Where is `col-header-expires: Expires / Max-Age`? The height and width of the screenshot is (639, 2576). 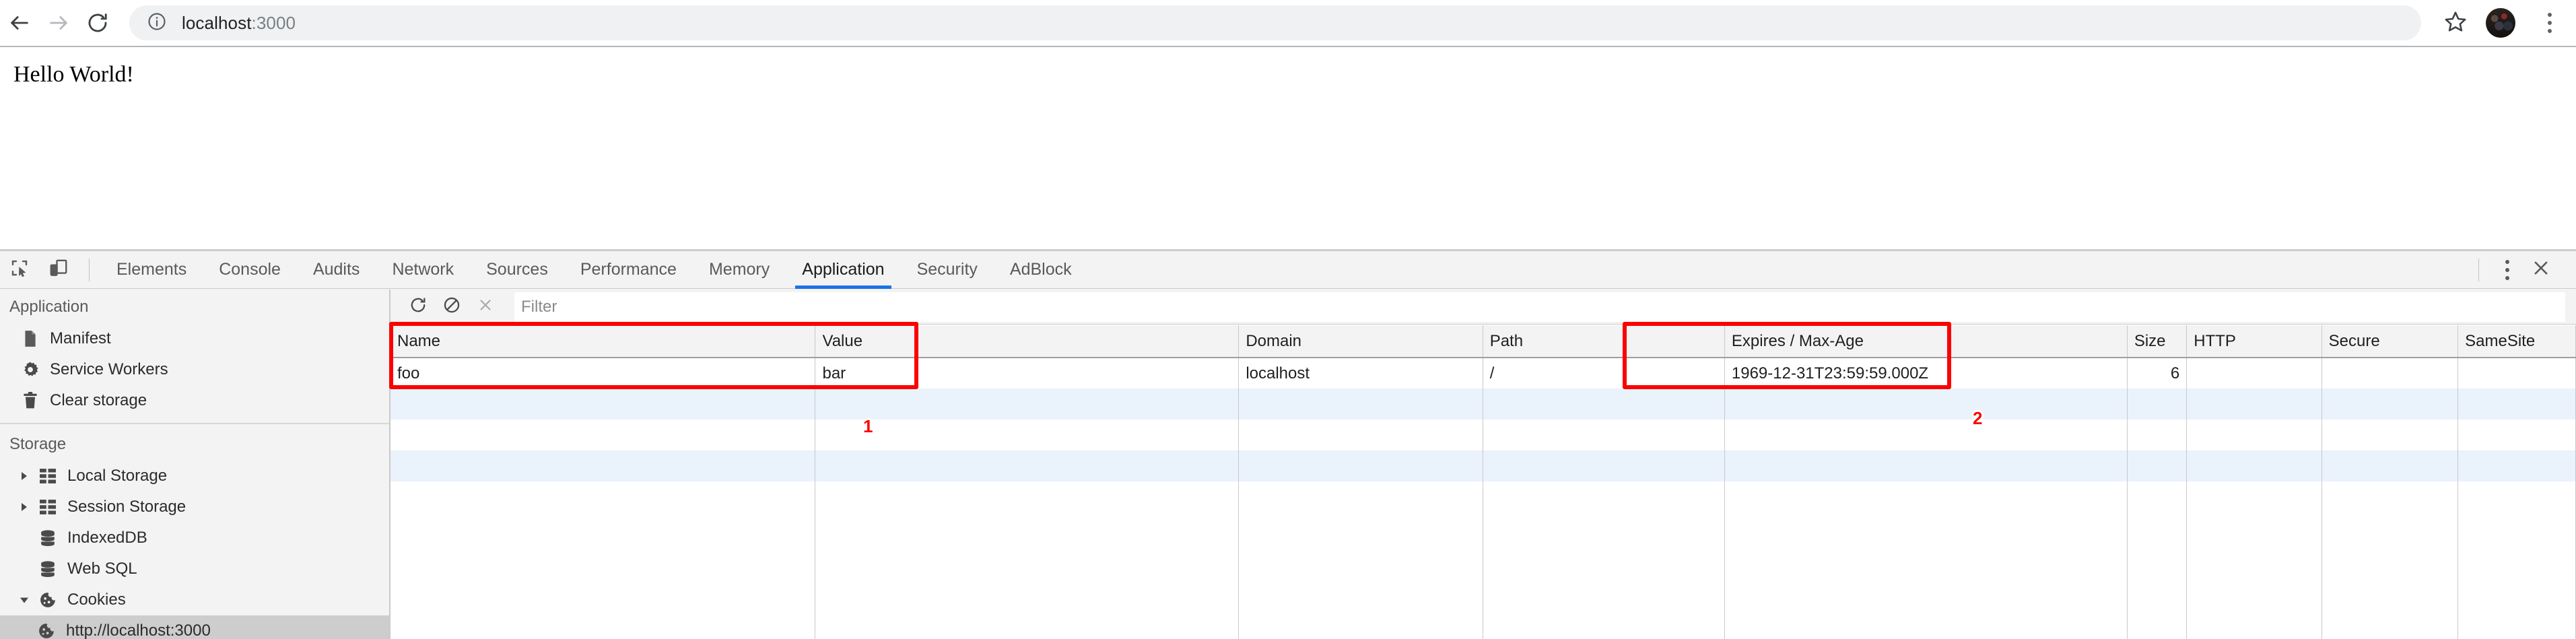
col-header-expires: Expires / Max-Age is located at coordinates (1926, 341).